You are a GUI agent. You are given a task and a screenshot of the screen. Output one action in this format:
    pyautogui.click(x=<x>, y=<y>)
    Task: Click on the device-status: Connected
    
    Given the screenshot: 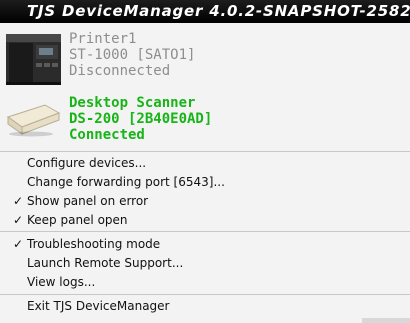 What is the action you would take?
    pyautogui.click(x=107, y=135)
    